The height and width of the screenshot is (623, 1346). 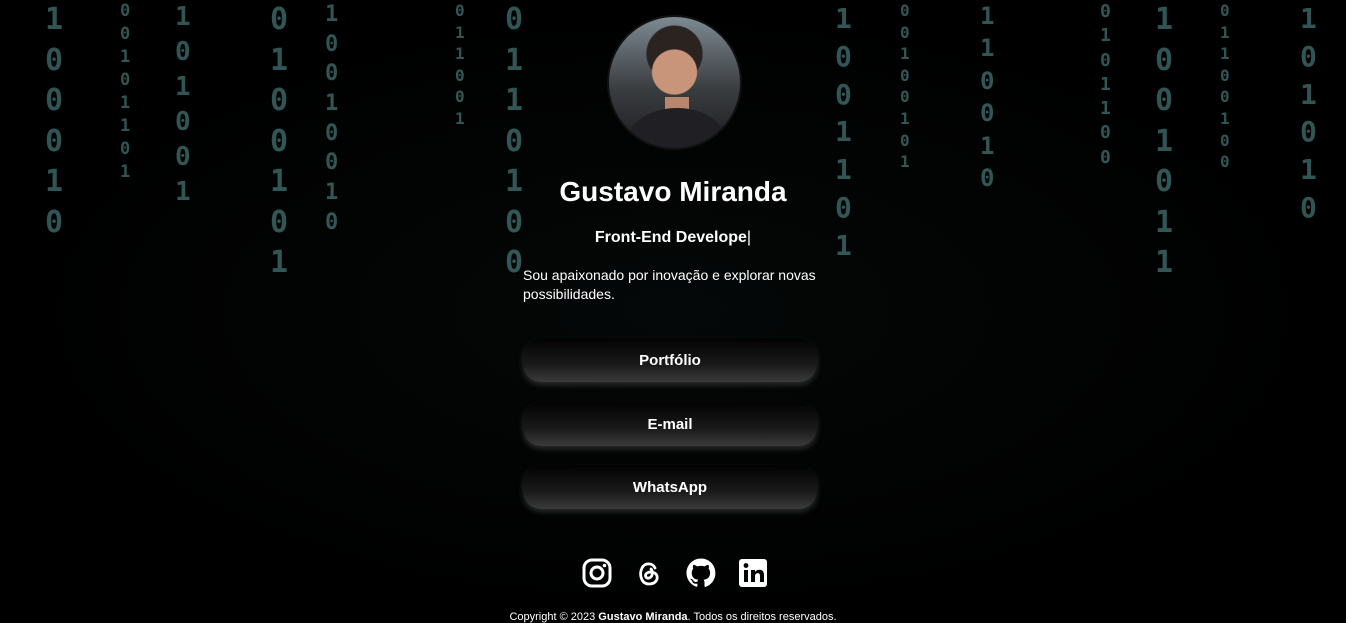 I want to click on portfolio-button: Portfólio, so click(x=670, y=360).